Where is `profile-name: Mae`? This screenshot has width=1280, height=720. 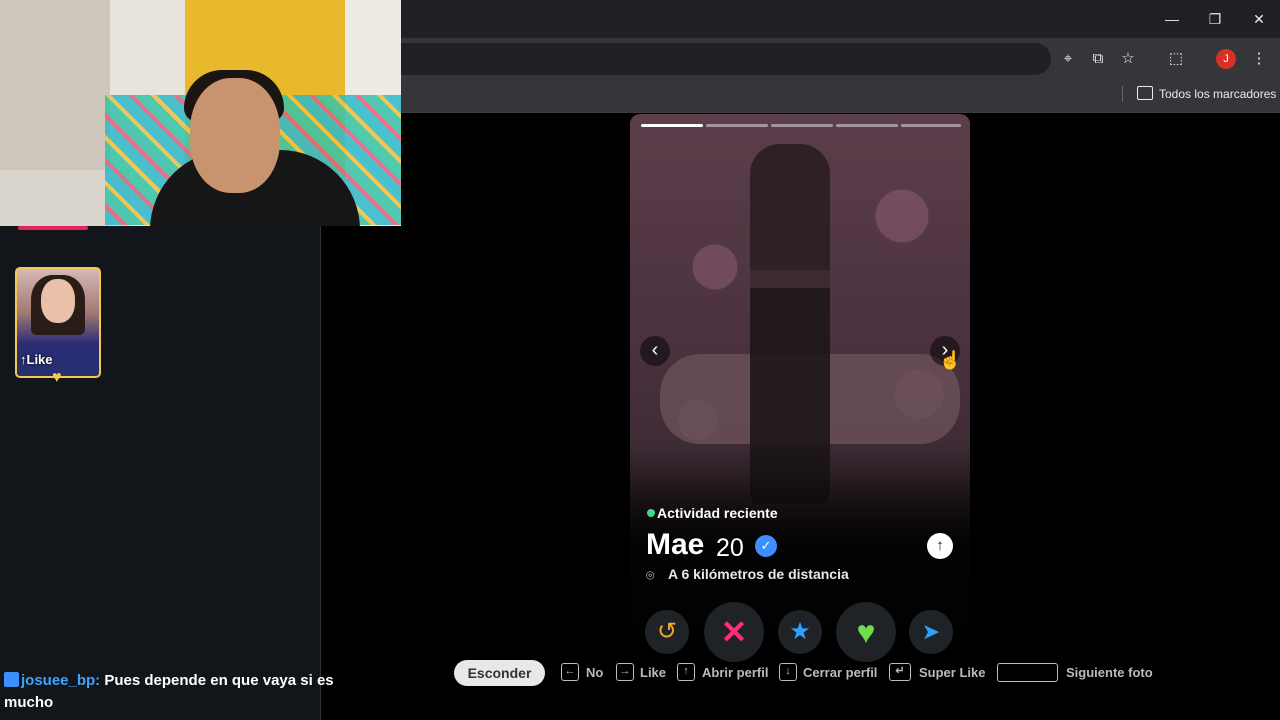
profile-name: Mae is located at coordinates (675, 544).